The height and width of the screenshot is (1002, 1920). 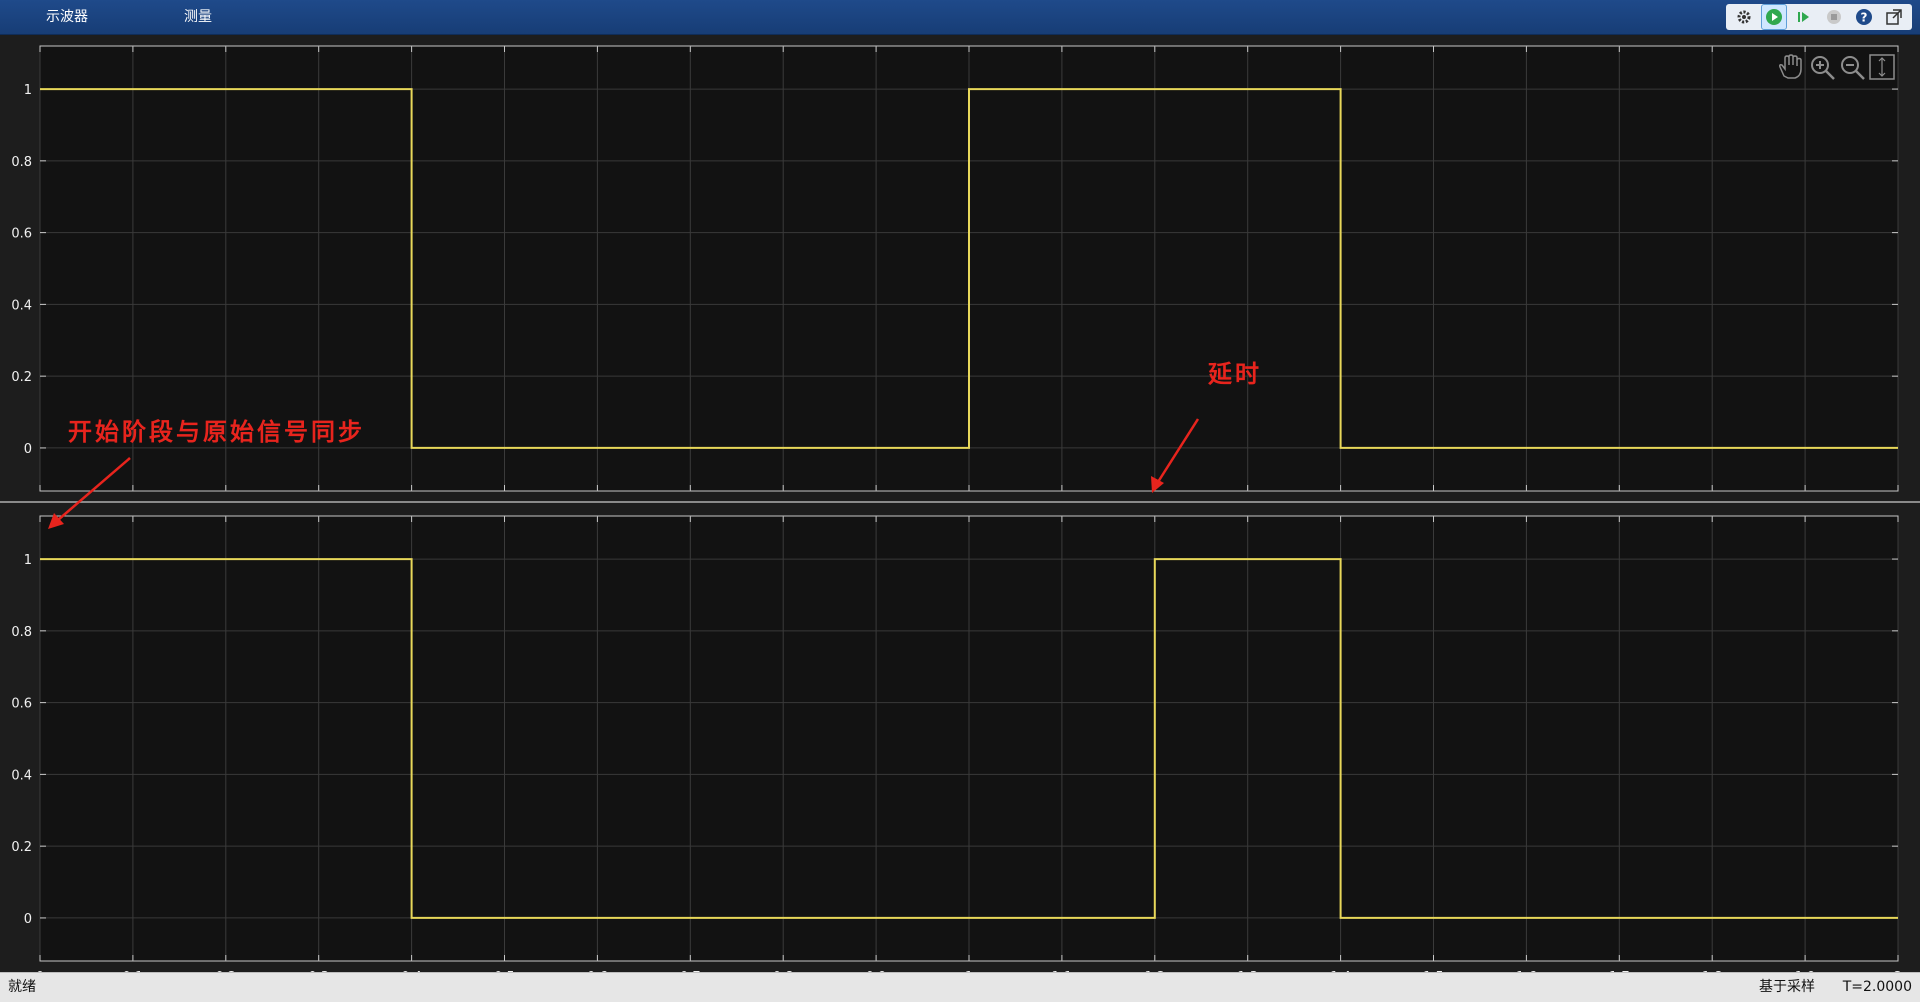 I want to click on settings-icon, so click(x=1744, y=17).